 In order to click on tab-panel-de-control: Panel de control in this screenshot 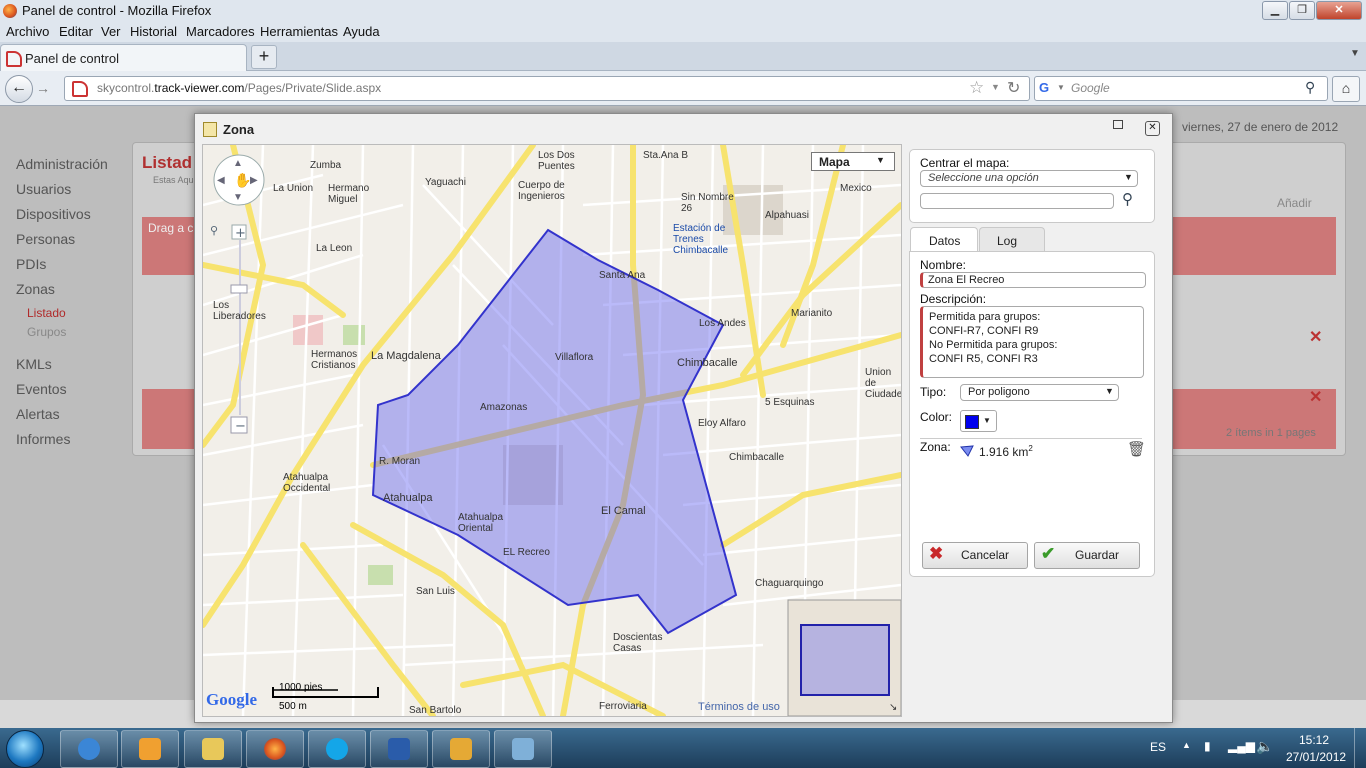, I will do `click(123, 57)`.